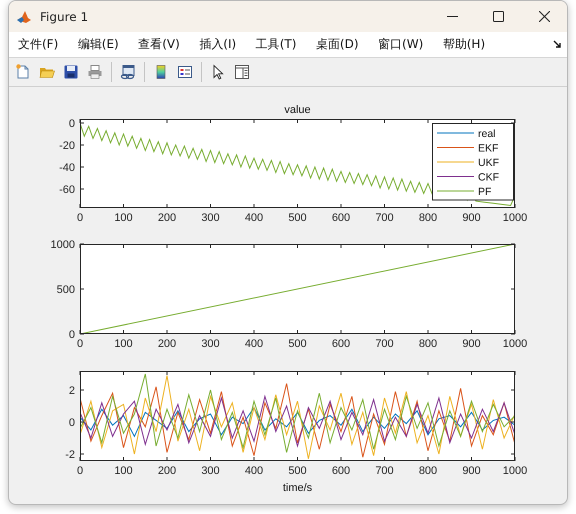 Image resolution: width=576 pixels, height=514 pixels. I want to click on legend-label: CKF, so click(488, 178).